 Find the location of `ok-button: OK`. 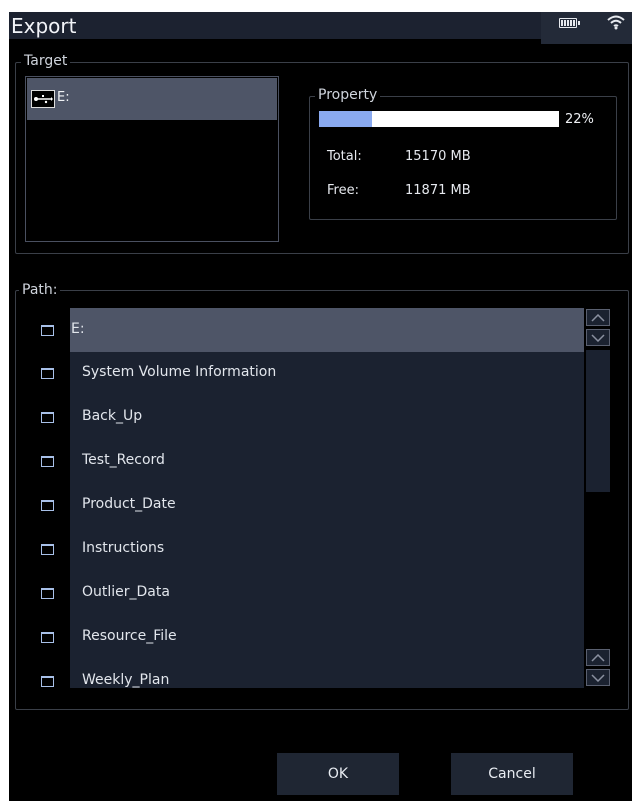

ok-button: OK is located at coordinates (338, 774).